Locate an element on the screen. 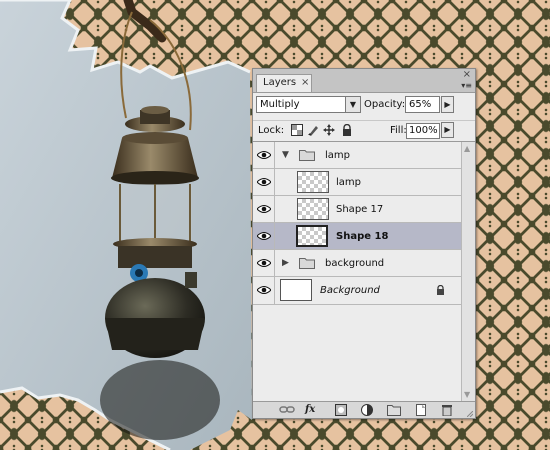  fill-label: Fill: is located at coordinates (398, 130).